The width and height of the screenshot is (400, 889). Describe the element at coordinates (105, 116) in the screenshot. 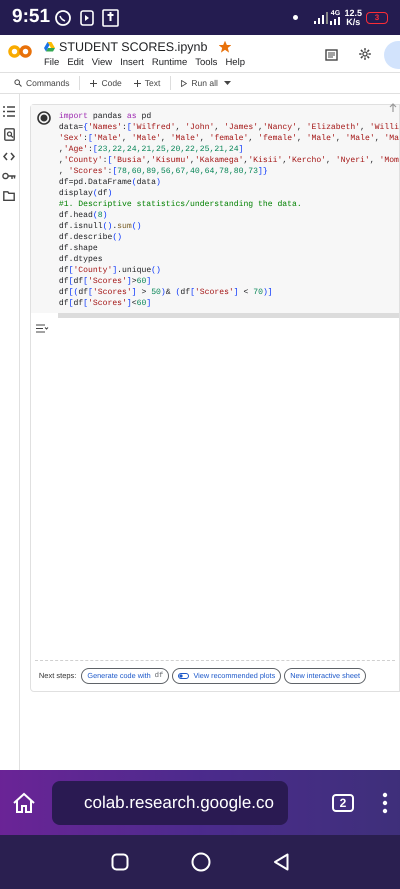

I see `code-line: import pandas as pd` at that location.